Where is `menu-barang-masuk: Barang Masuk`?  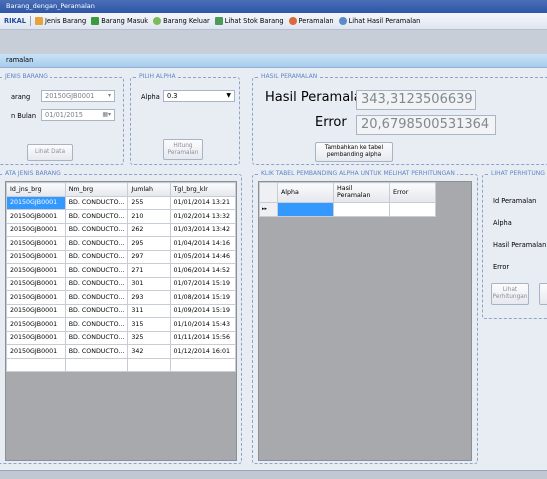 menu-barang-masuk: Barang Masuk is located at coordinates (119, 21).